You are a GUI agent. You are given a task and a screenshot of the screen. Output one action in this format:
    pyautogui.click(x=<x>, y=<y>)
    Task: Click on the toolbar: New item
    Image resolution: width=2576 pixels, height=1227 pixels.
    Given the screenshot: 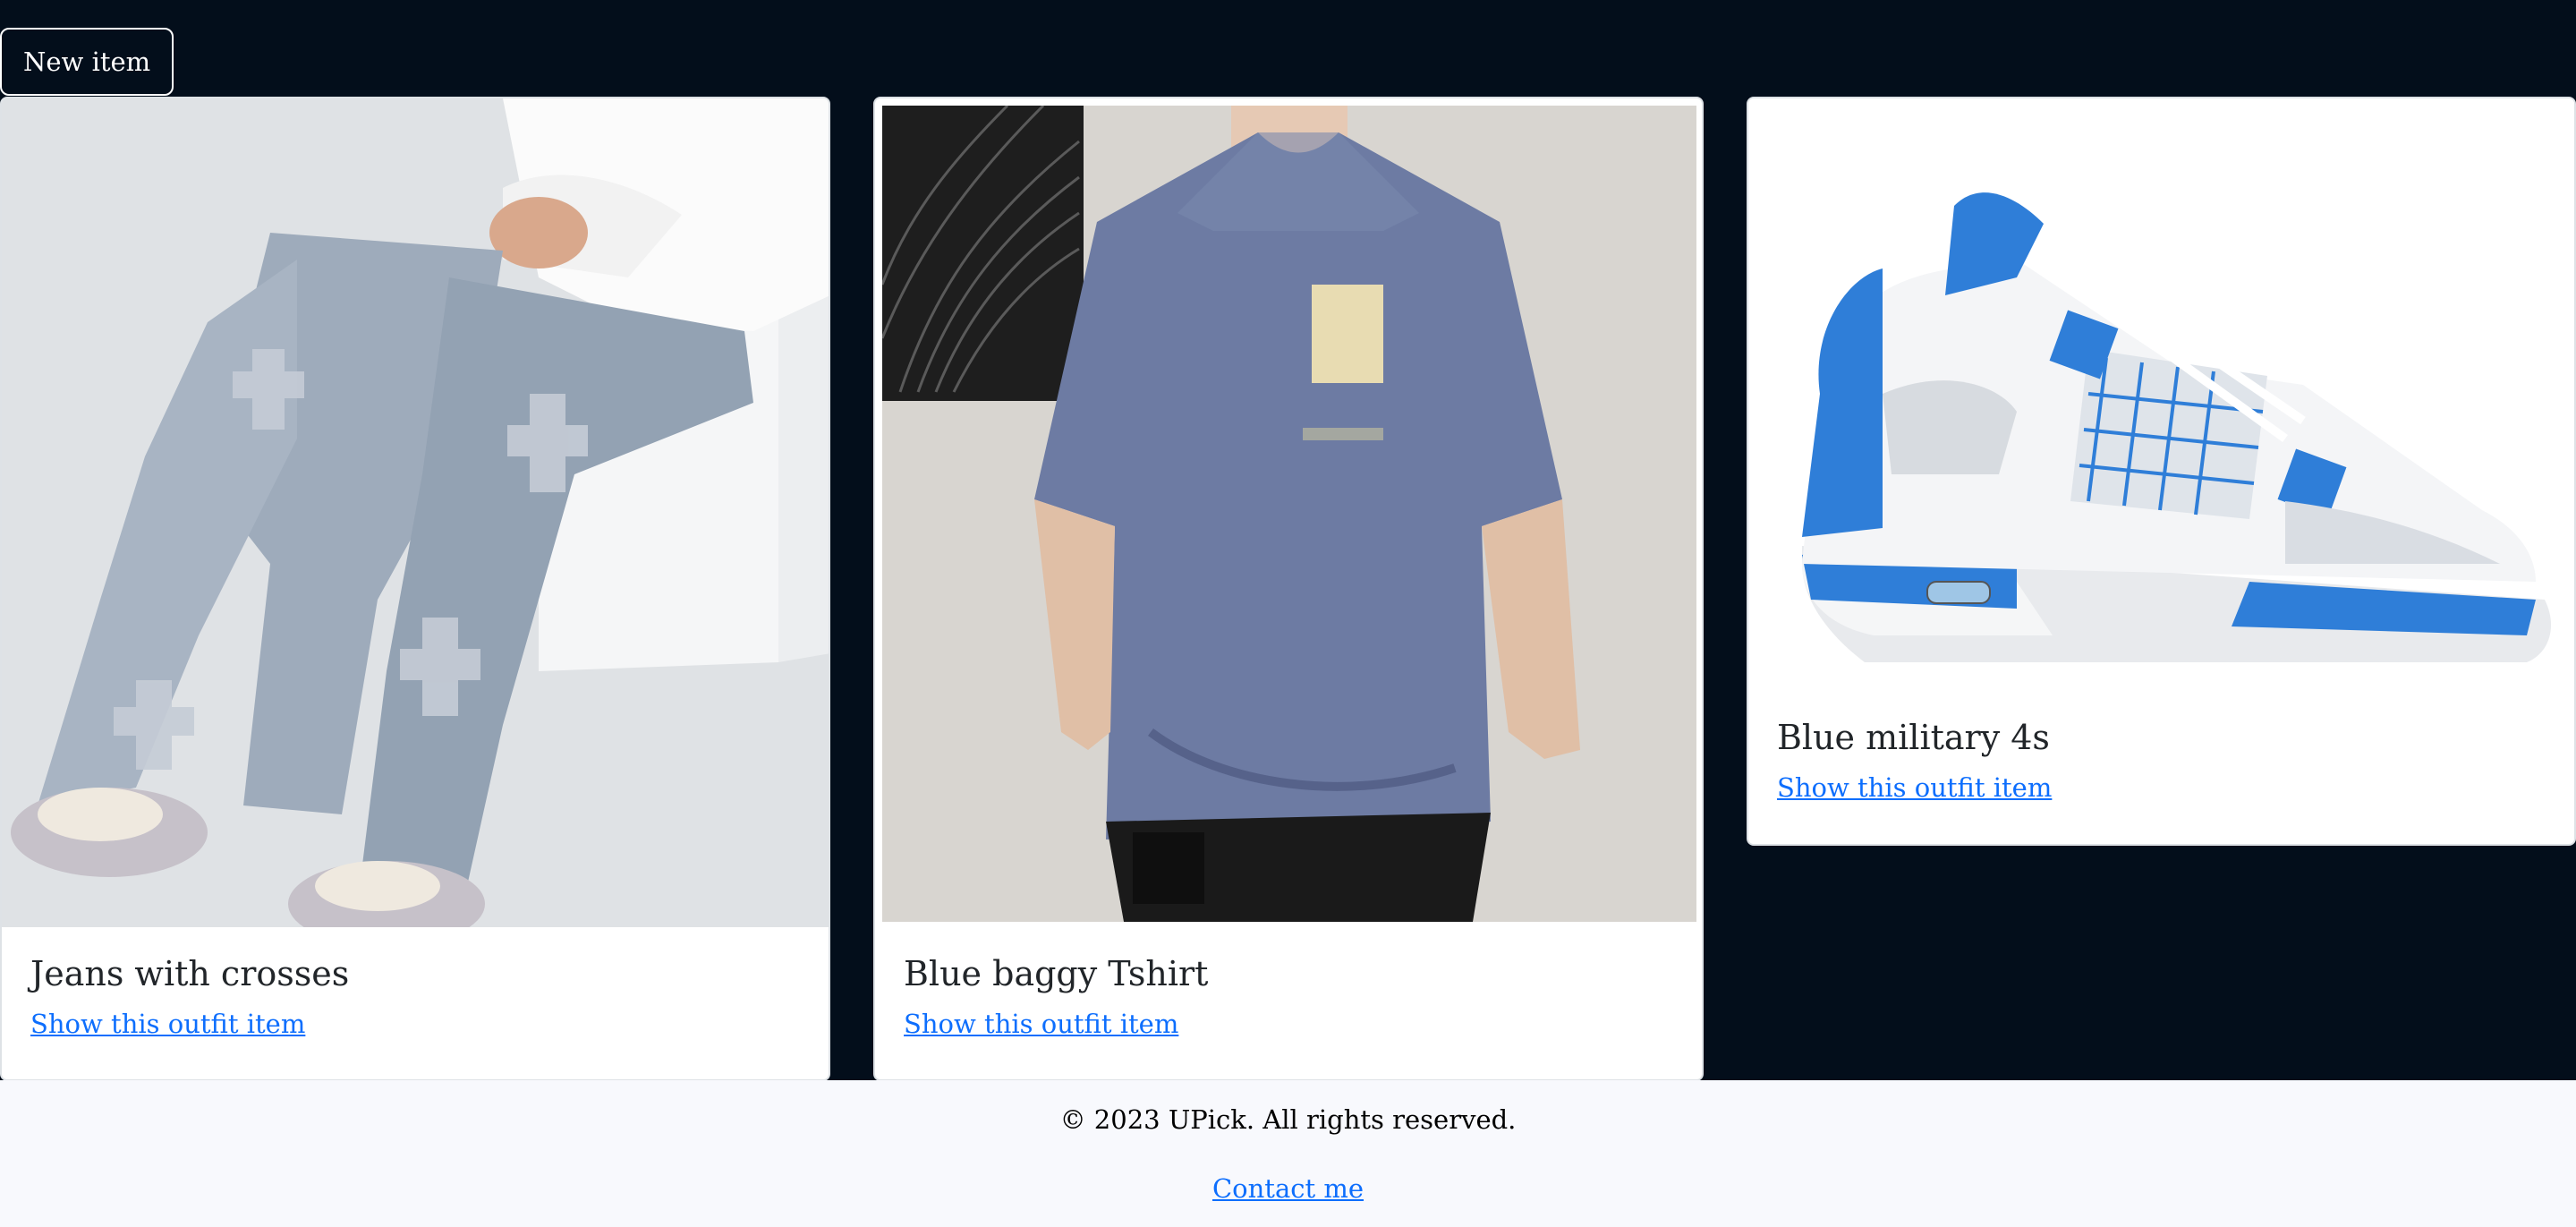 What is the action you would take?
    pyautogui.click(x=87, y=62)
    